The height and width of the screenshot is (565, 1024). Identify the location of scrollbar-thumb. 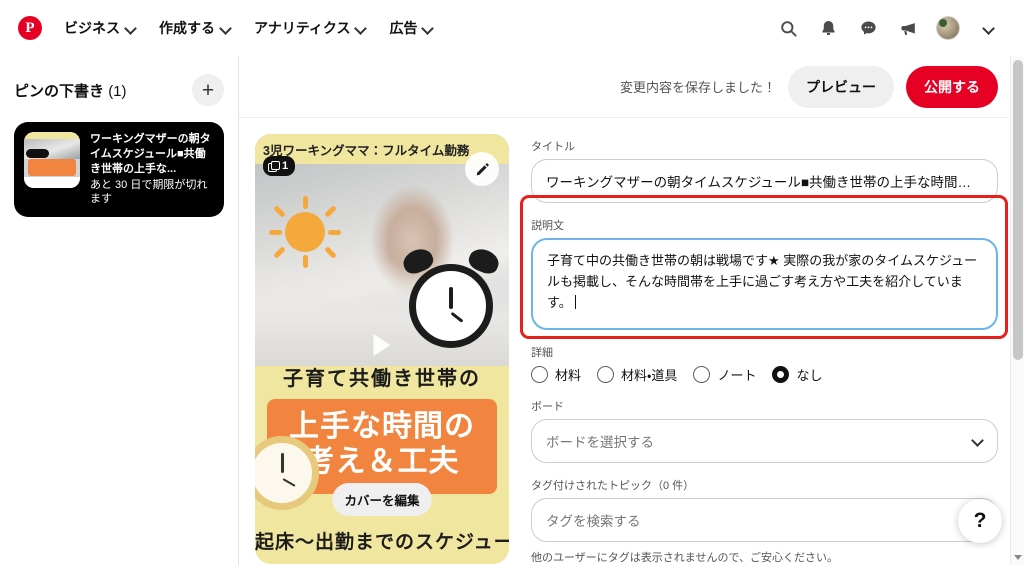
(1018, 210).